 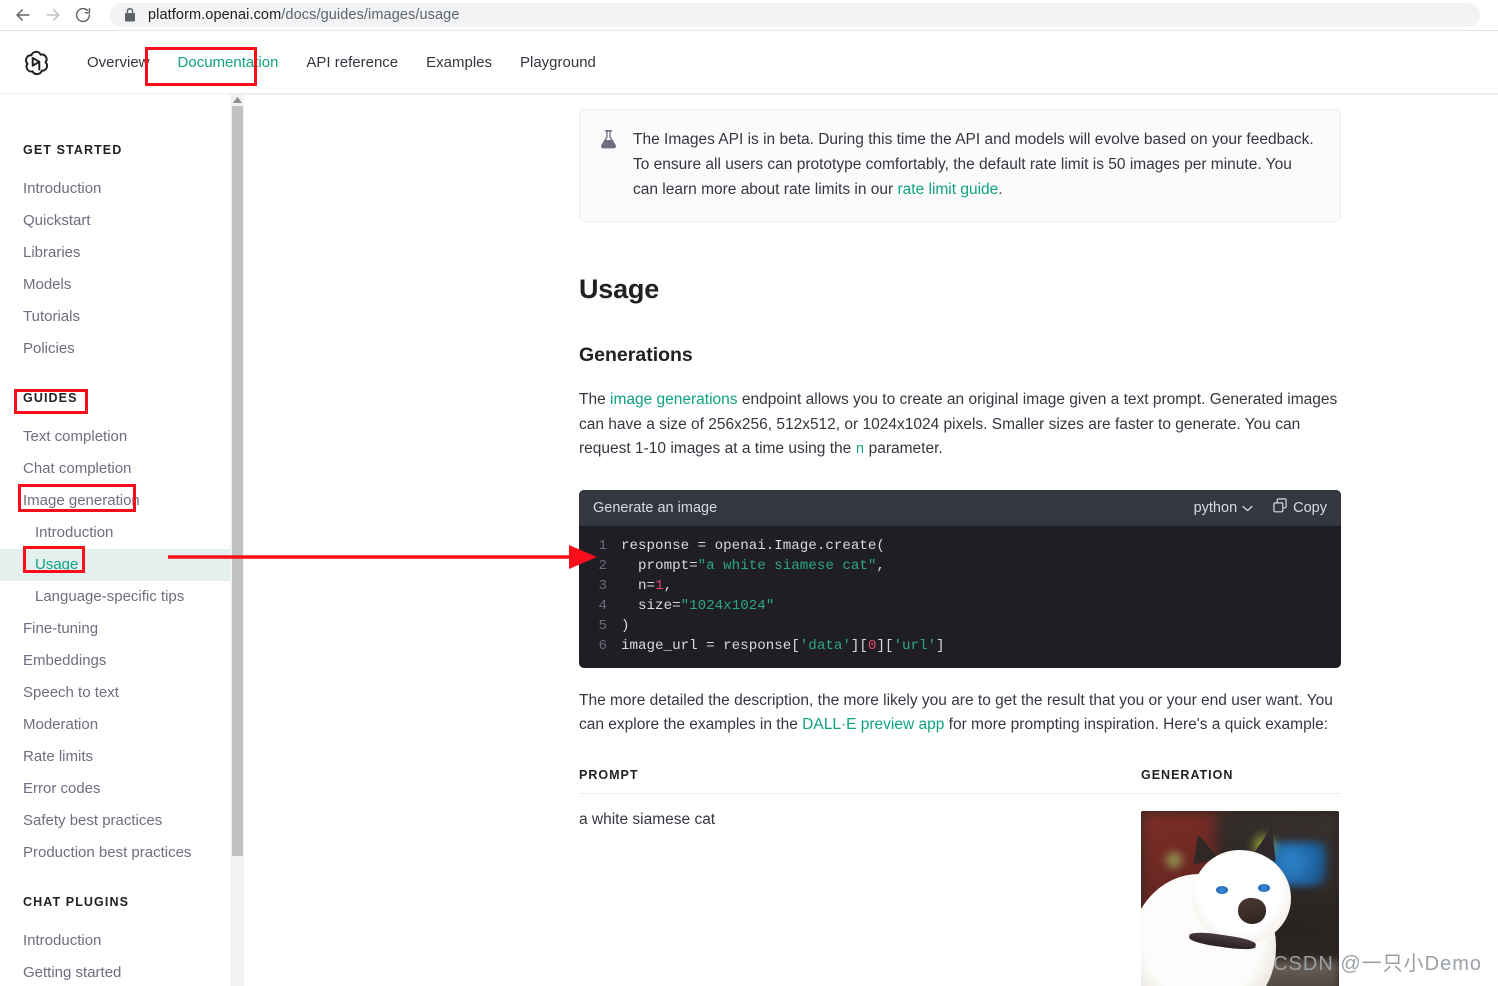 What do you see at coordinates (783, 645) in the screenshot?
I see `line-content: image_url = response['data'][0]['url']` at bounding box center [783, 645].